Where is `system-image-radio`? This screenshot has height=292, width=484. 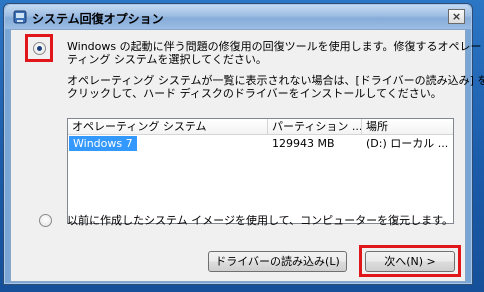 system-image-radio is located at coordinates (45, 220).